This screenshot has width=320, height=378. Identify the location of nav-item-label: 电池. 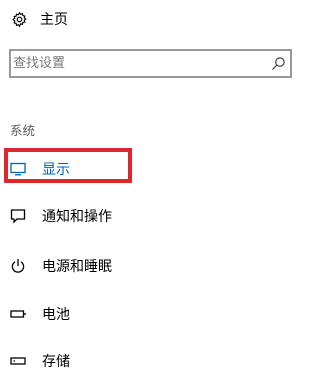
(56, 315).